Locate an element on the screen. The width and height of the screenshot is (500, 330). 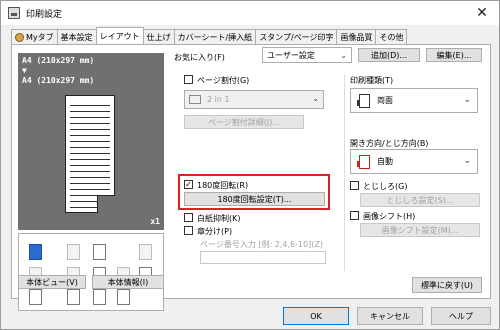
print-type-value: 両面 is located at coordinates (385, 100).